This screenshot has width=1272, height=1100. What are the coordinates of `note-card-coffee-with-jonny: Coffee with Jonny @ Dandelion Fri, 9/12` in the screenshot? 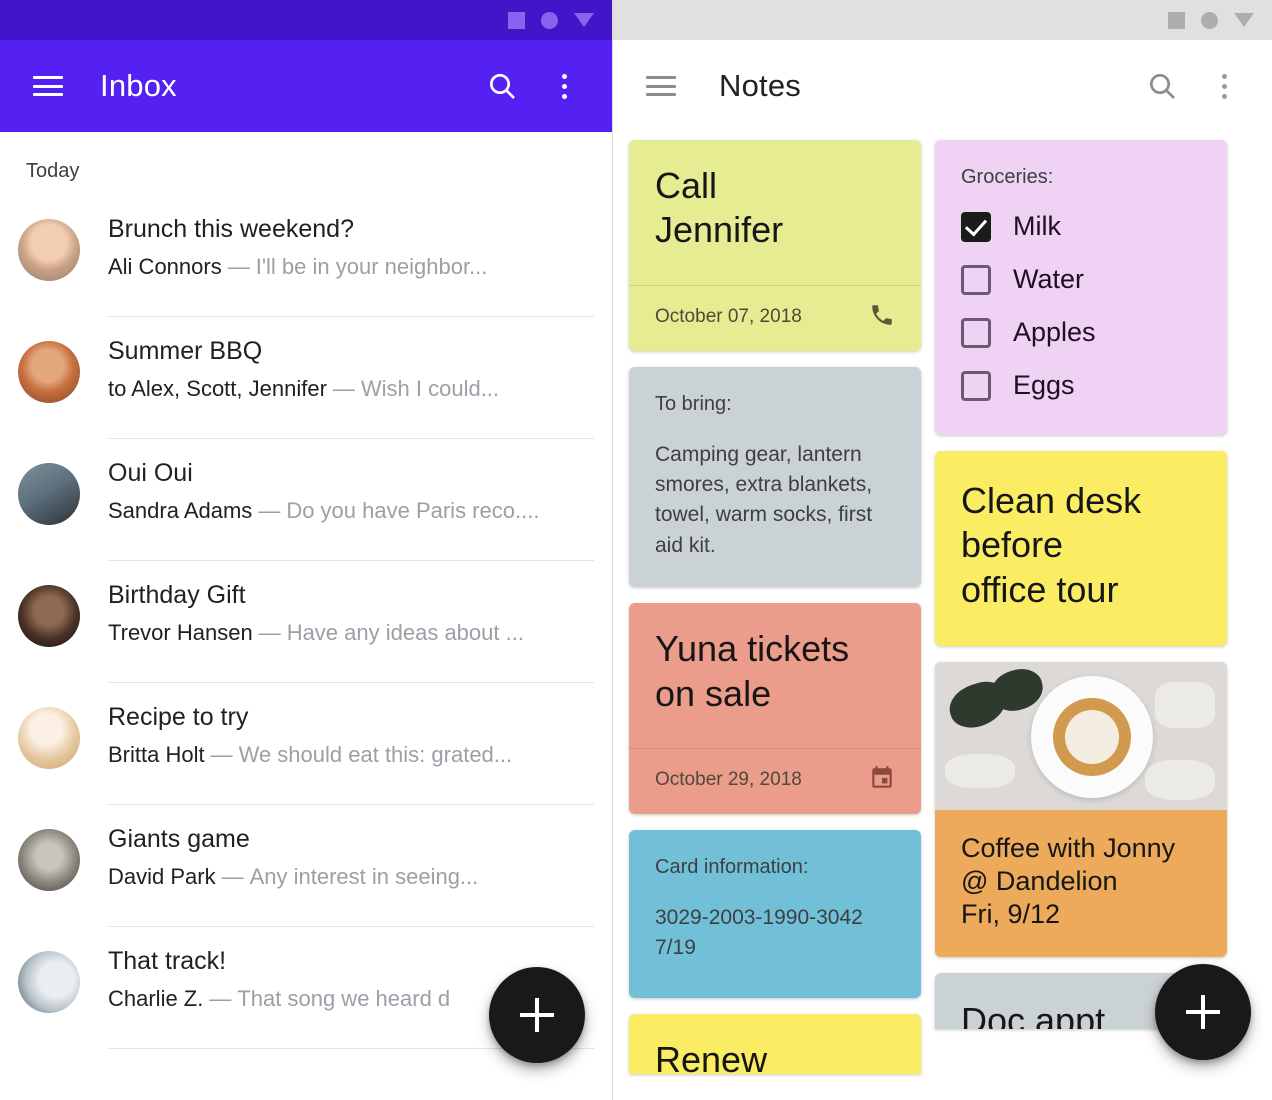 It's located at (1081, 809).